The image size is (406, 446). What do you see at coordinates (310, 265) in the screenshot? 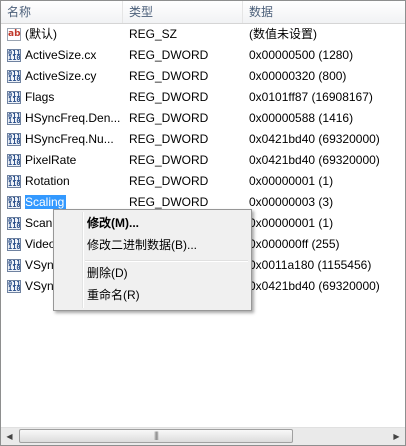
I see `value-data: 0x0011a180 (1155456)` at bounding box center [310, 265].